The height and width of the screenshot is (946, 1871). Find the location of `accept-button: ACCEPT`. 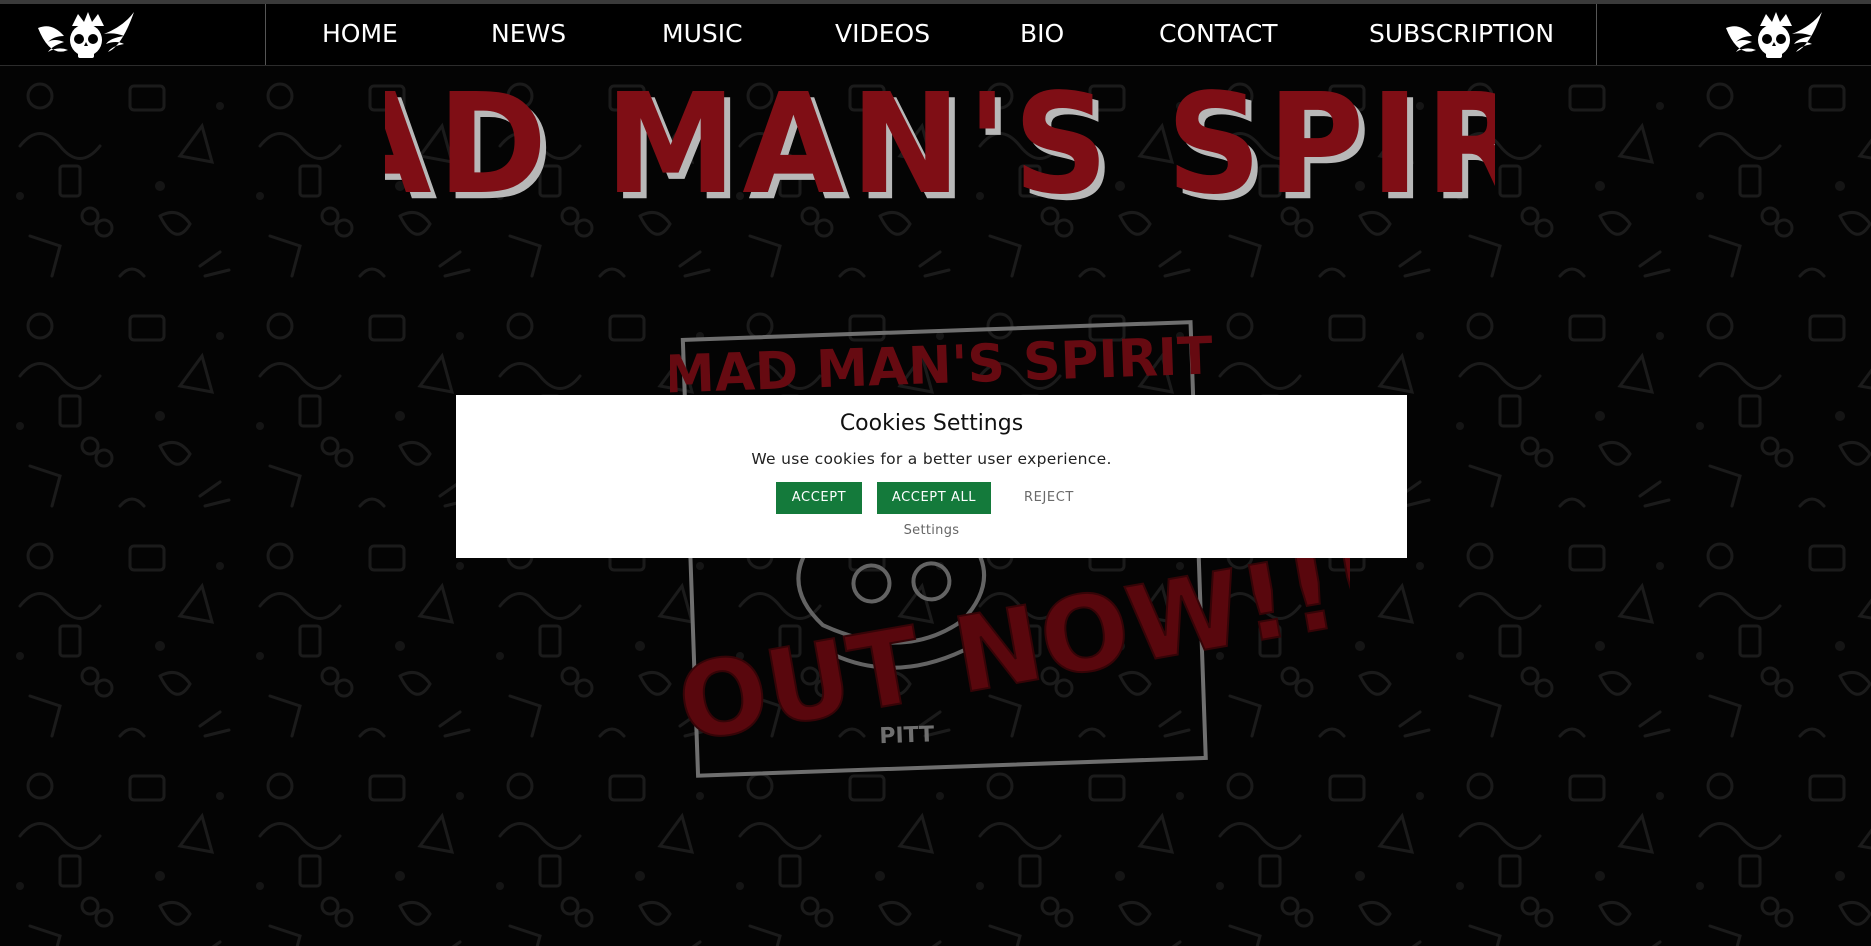

accept-button: ACCEPT is located at coordinates (819, 498).